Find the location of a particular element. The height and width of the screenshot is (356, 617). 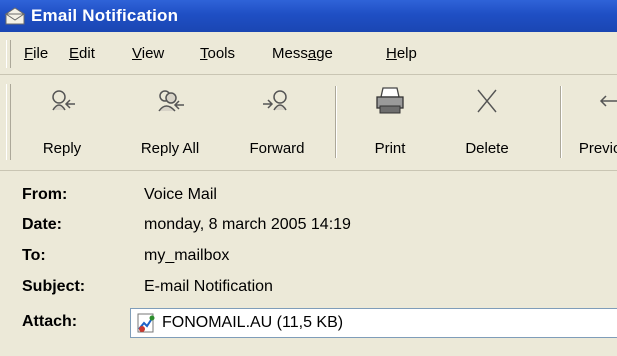

attachment-field: FONOMAIL.AU (11,5 KB) is located at coordinates (373, 323).